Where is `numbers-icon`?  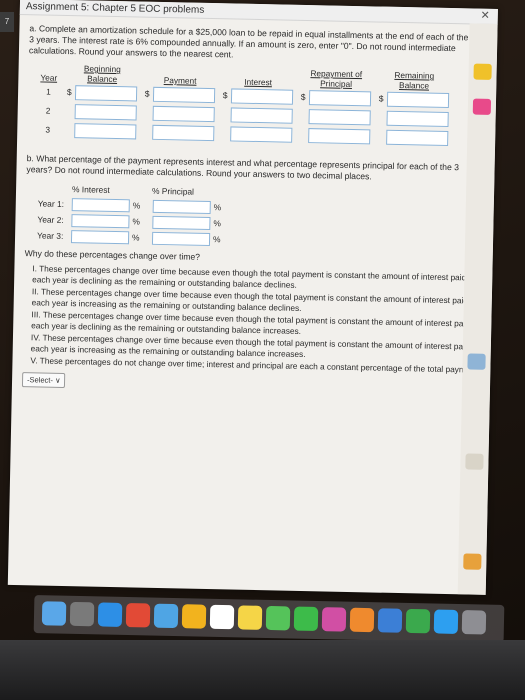
numbers-icon is located at coordinates (418, 621).